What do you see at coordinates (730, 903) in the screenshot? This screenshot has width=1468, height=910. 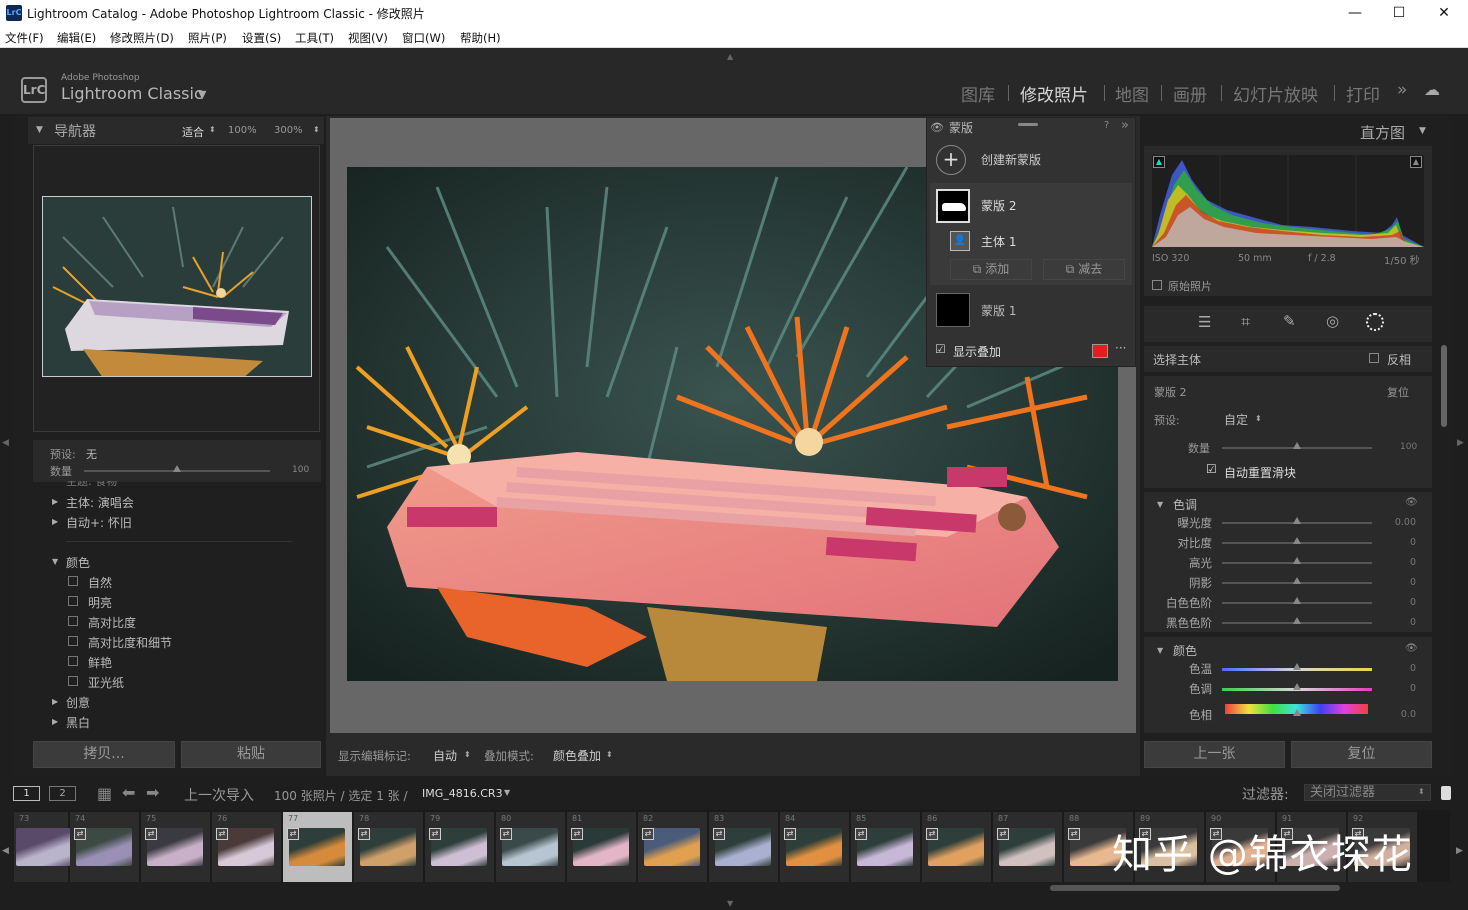 I see `collapse-bottom-icon: ▼` at bounding box center [730, 903].